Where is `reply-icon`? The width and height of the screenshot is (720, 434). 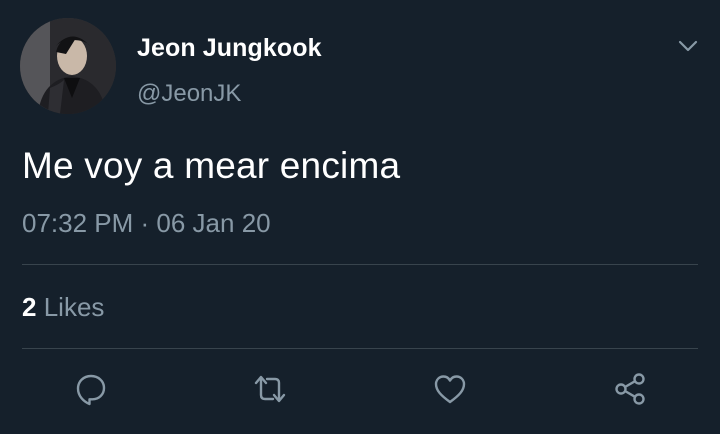 reply-icon is located at coordinates (91, 390).